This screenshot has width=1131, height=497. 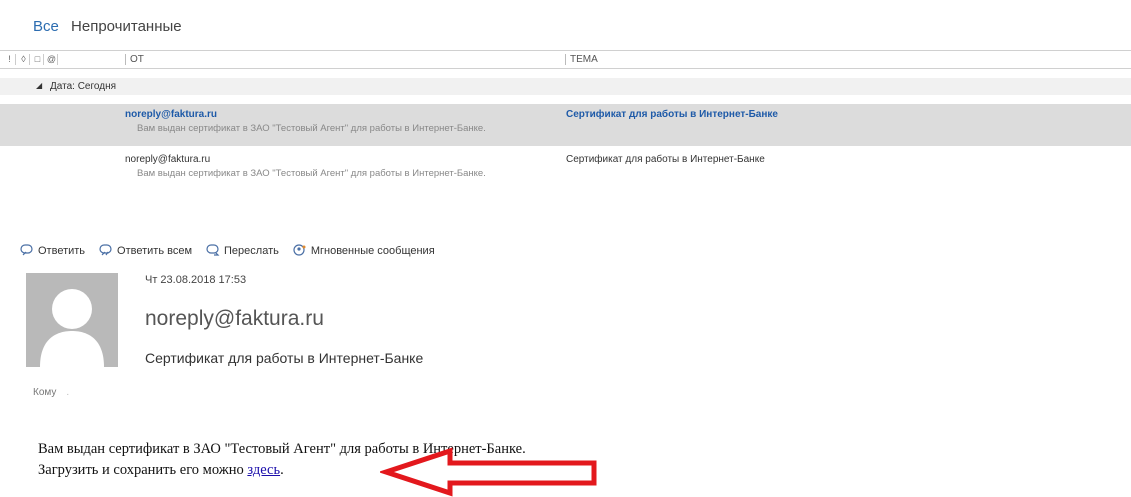 I want to click on filter-tabs: Все Непрочитанные, so click(x=111, y=26).